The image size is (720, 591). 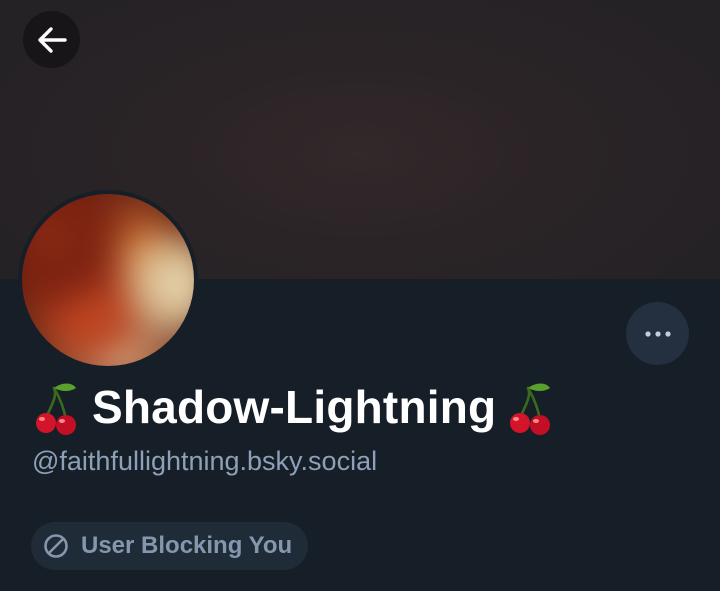 I want to click on avatar, so click(x=108, y=280).